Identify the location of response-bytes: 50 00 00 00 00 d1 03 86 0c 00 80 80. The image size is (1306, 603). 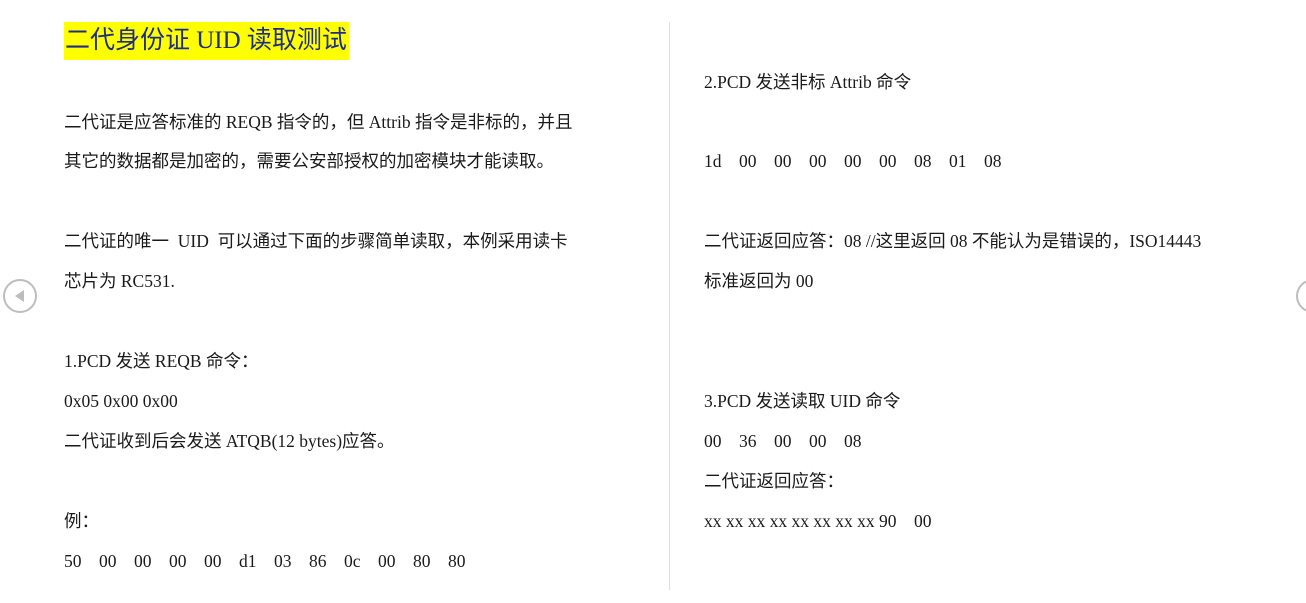
(265, 561).